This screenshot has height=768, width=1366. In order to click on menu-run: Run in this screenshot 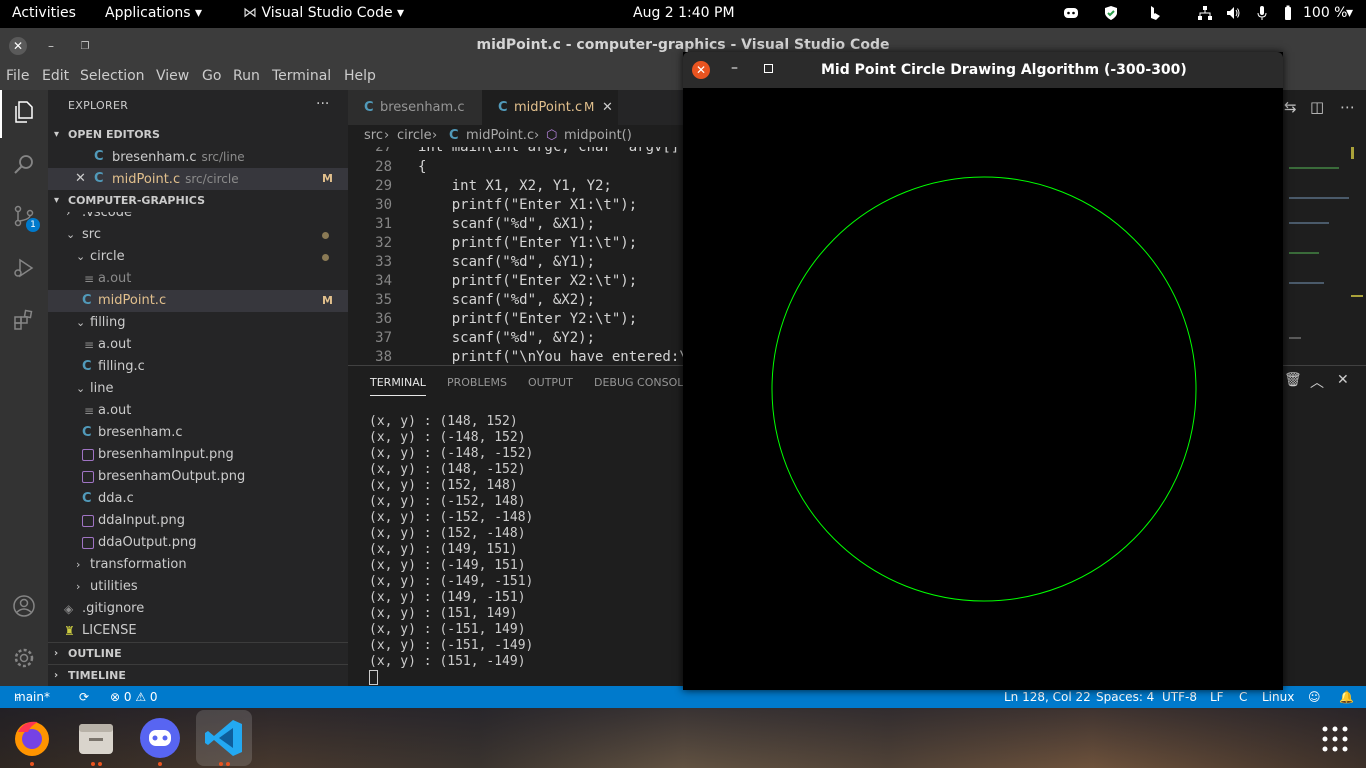, I will do `click(246, 76)`.